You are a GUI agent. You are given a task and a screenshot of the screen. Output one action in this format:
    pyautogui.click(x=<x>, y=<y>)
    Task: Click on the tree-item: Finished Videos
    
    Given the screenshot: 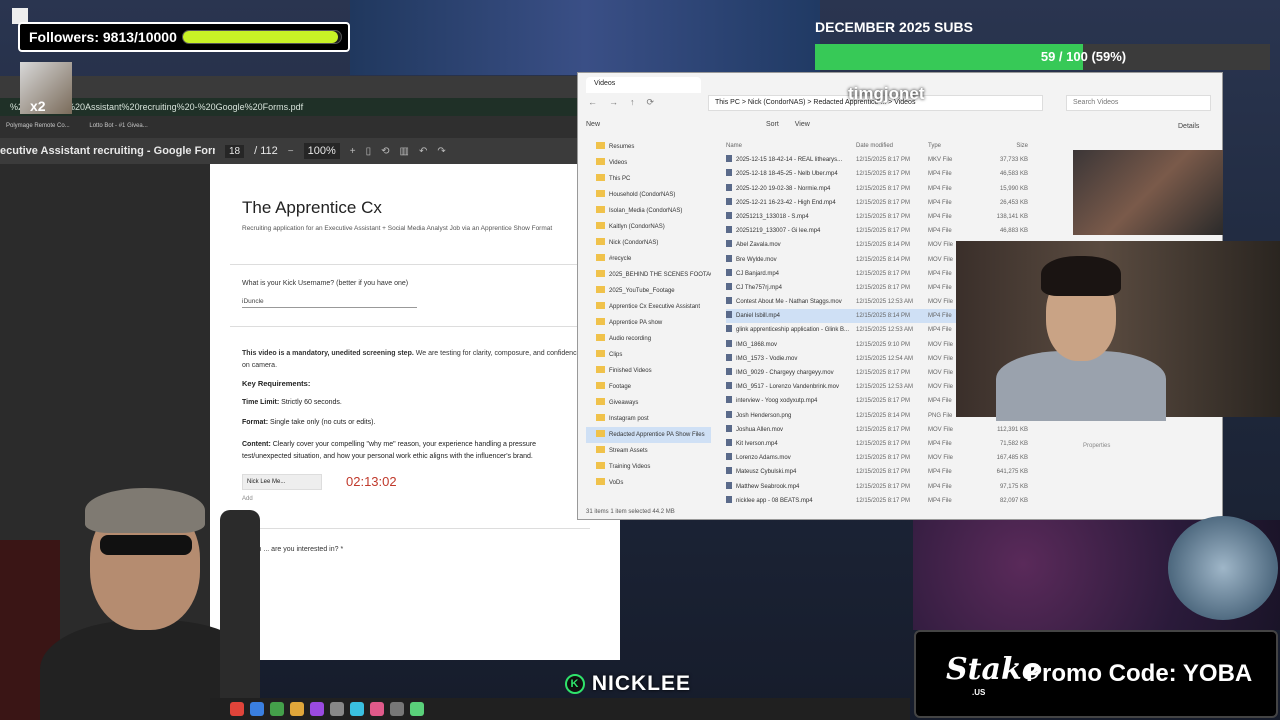 What is the action you would take?
    pyautogui.click(x=648, y=371)
    